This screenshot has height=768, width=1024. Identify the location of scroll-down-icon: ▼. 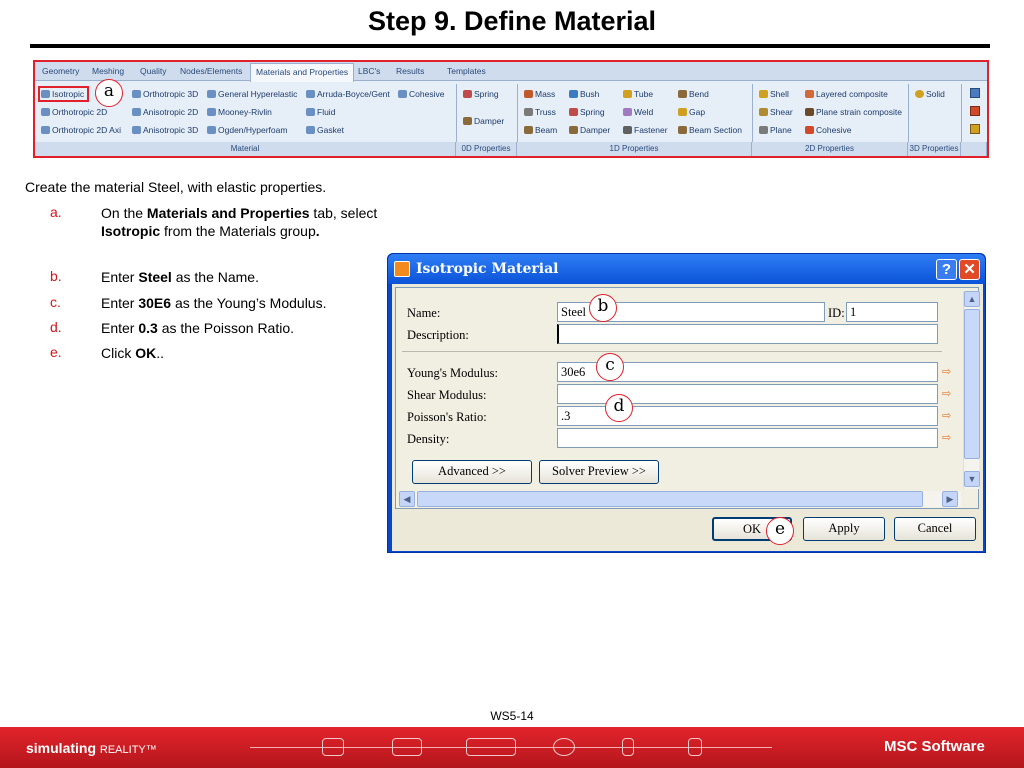
(972, 479).